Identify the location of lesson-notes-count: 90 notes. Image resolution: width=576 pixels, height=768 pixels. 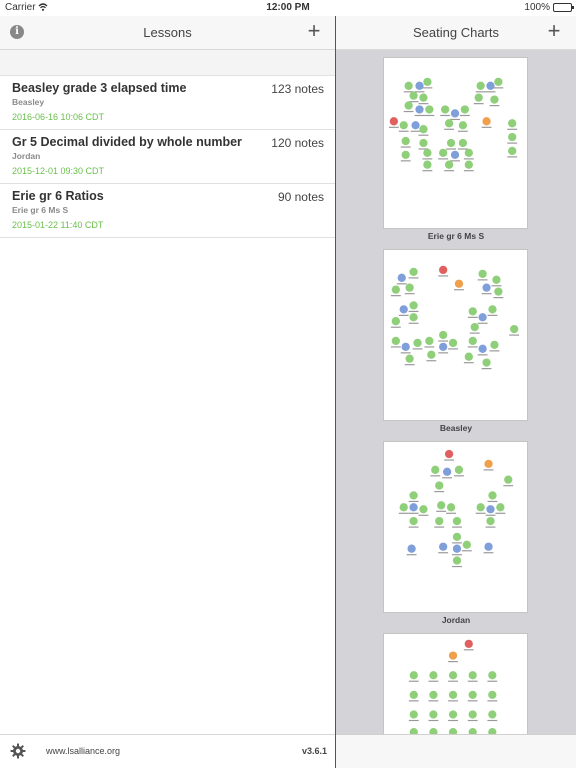
(300, 197).